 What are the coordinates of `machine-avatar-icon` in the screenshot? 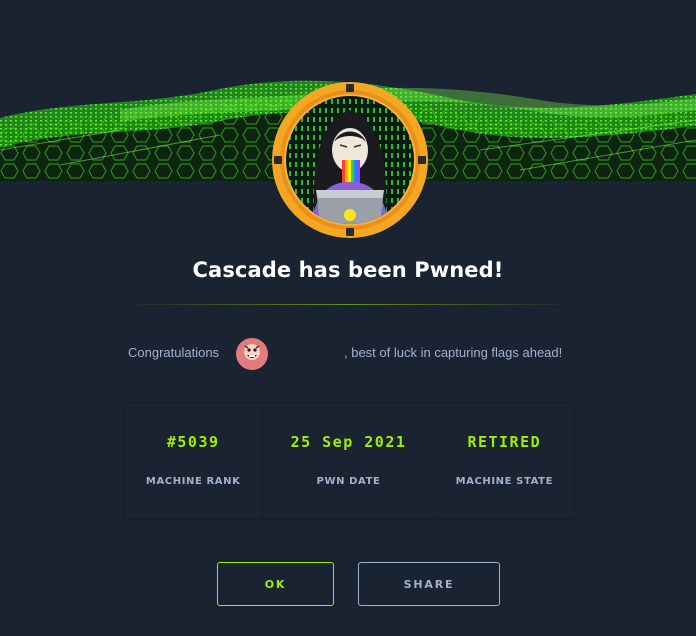 It's located at (350, 160).